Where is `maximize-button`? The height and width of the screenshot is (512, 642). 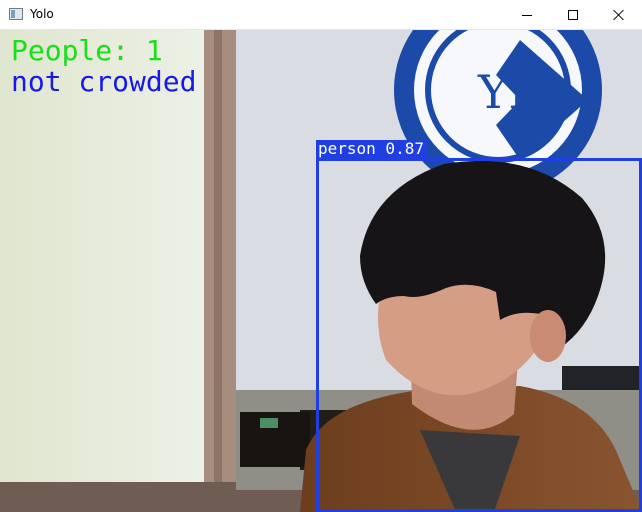
maximize-button is located at coordinates (573, 15).